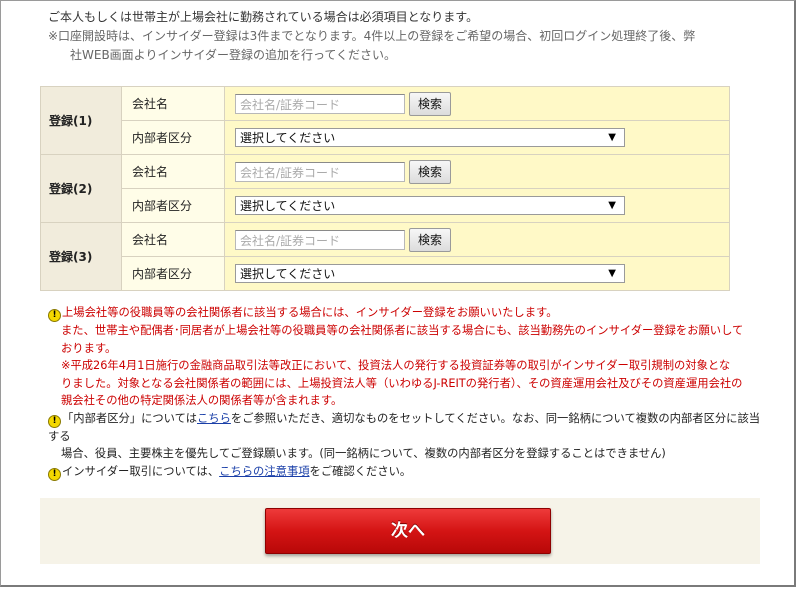 This screenshot has width=798, height=589. I want to click on registration-3-label: 登録(3), so click(81, 256).